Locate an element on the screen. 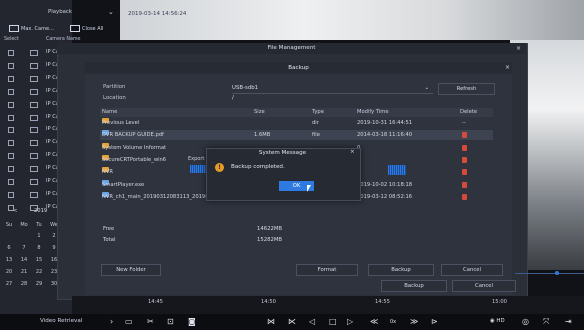 The height and width of the screenshot is (330, 584). rewind-icon: ≪ is located at coordinates (374, 322).